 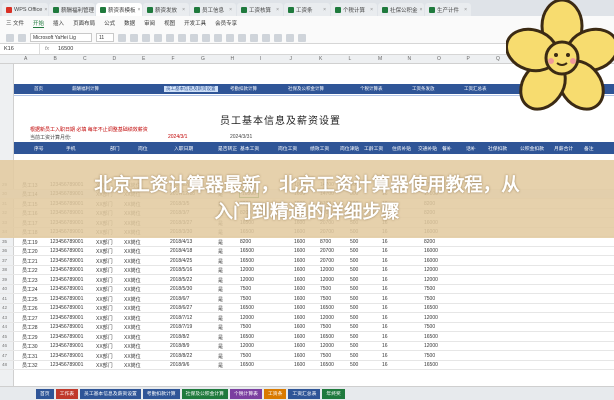 What do you see at coordinates (181, 318) in the screenshot?
I see `cell-date: 2018/7/12` at bounding box center [181, 318].